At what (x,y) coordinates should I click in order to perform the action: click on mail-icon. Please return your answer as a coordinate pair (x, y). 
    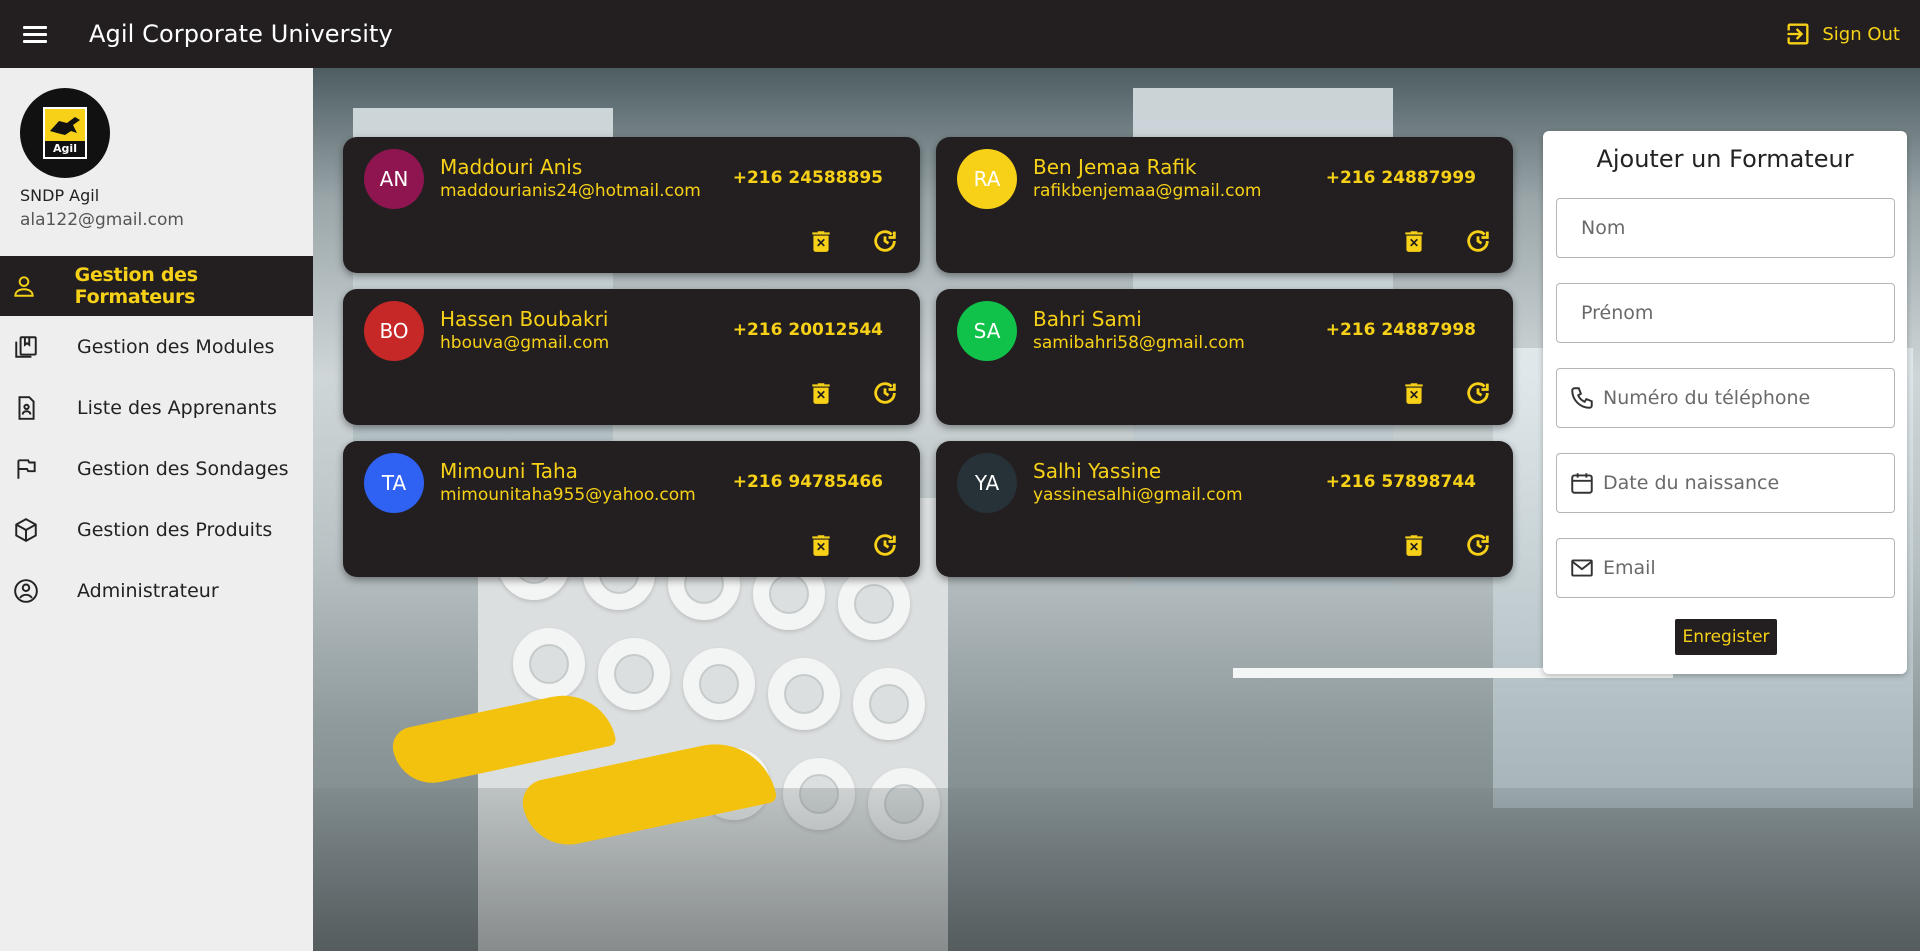
    Looking at the image, I should click on (1582, 568).